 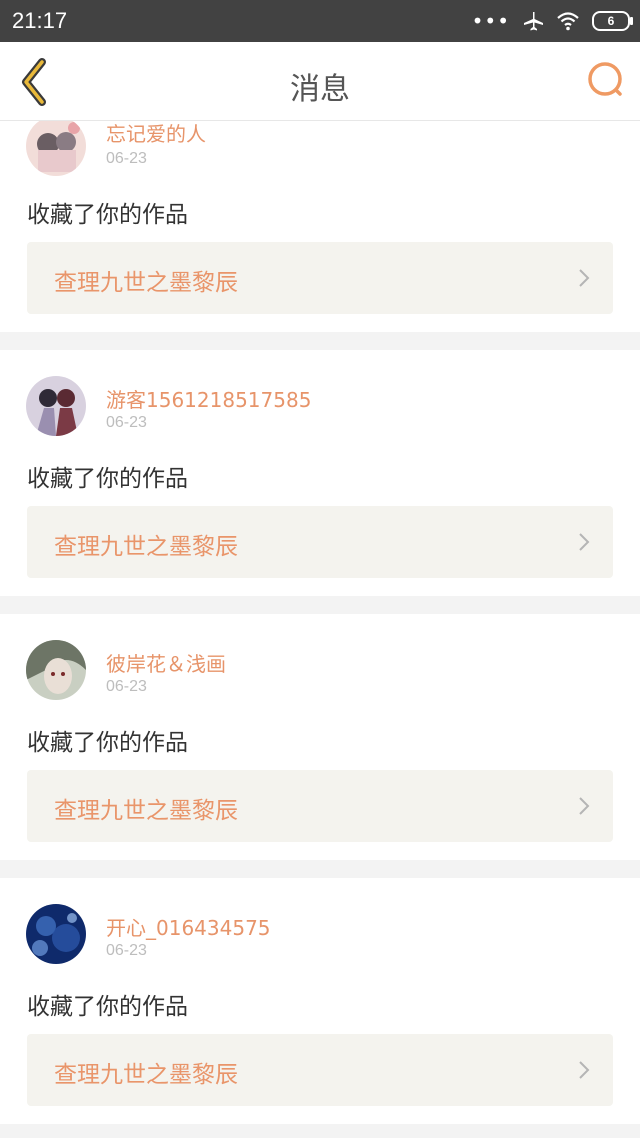 I want to click on battery-icon: 6, so click(x=612, y=21).